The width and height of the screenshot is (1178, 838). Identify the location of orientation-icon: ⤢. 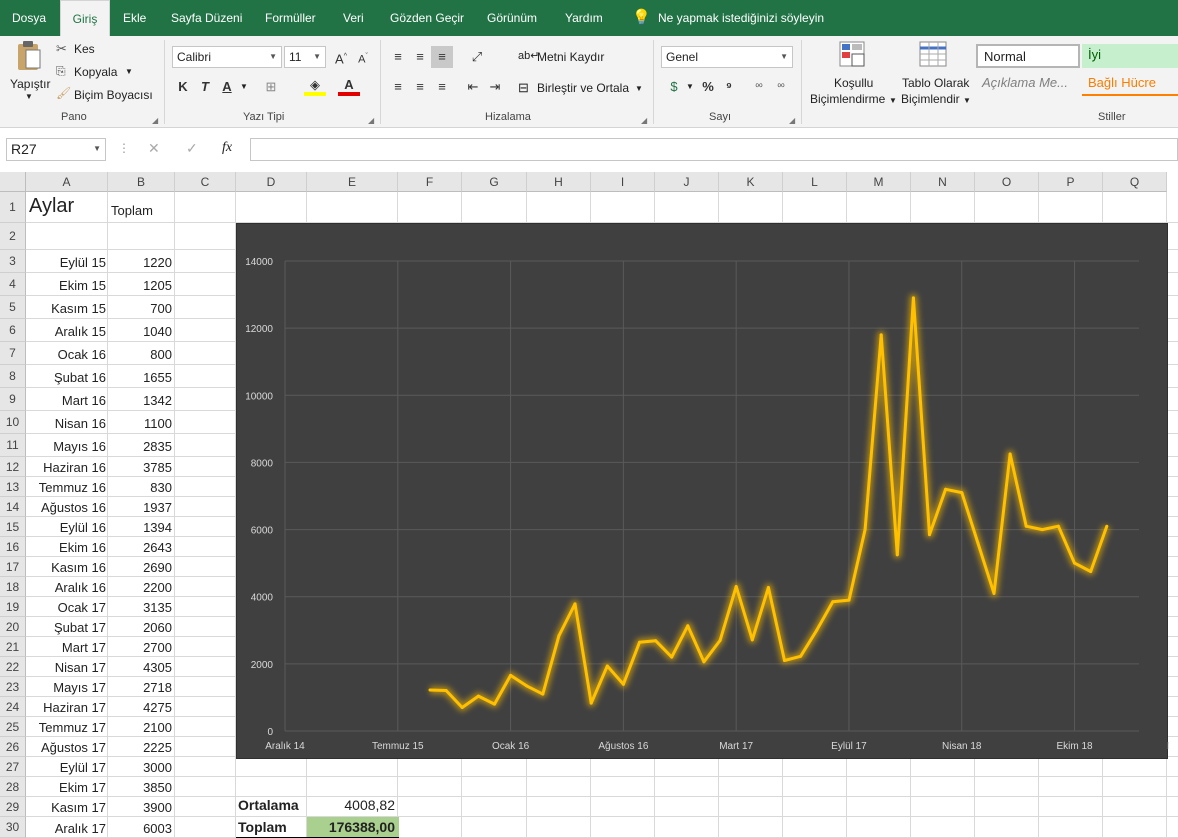
(477, 57).